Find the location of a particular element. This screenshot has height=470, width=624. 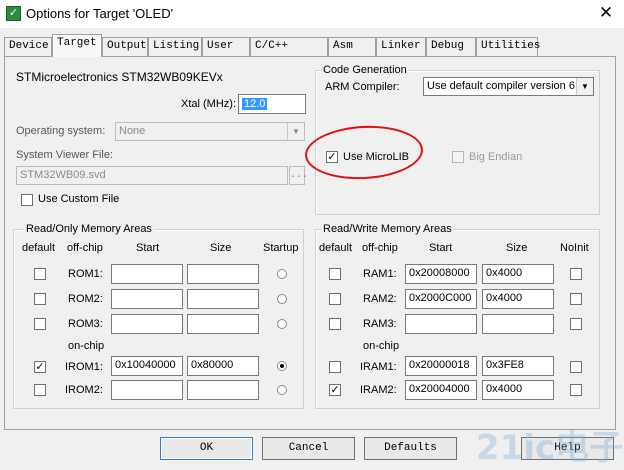

tab-user: User is located at coordinates (226, 46).